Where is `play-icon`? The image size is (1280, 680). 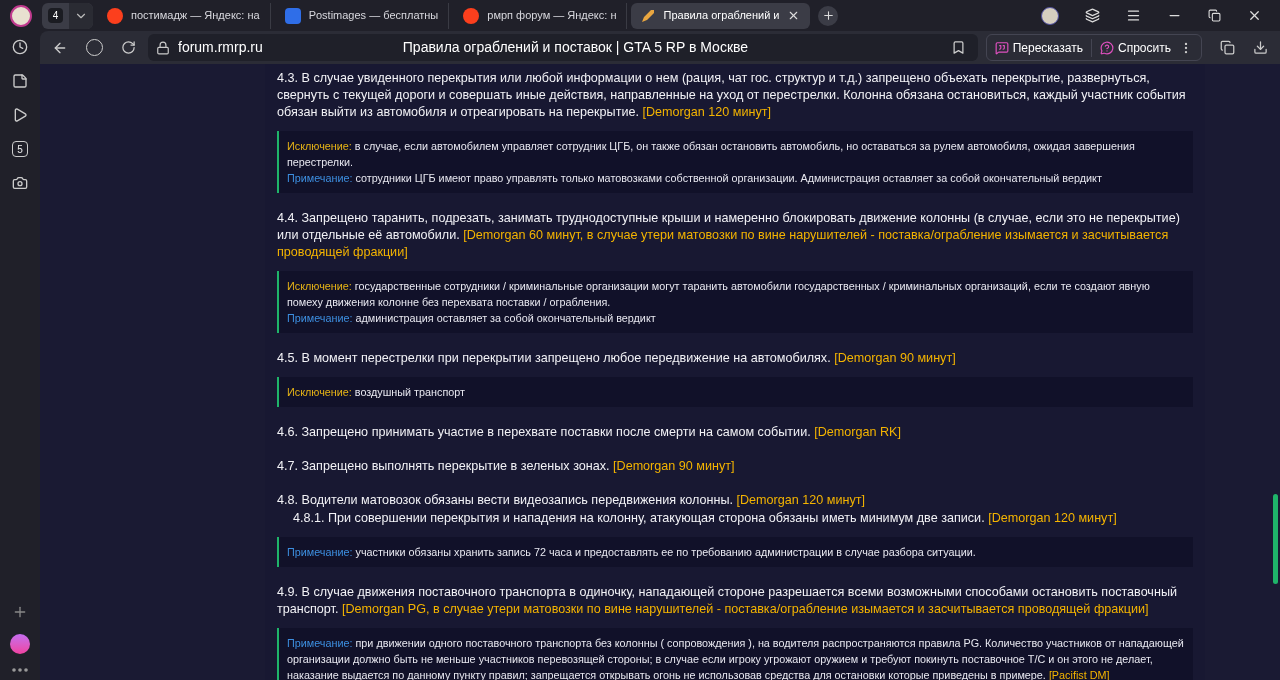 play-icon is located at coordinates (20, 115).